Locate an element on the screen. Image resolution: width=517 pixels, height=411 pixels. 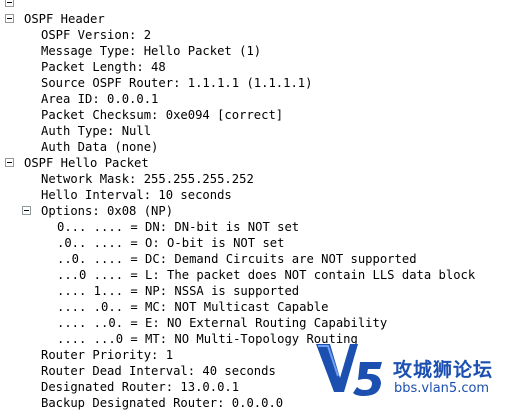
tree-item-label: .0.. .... = O: O-bit is NOT set is located at coordinates (171, 243).